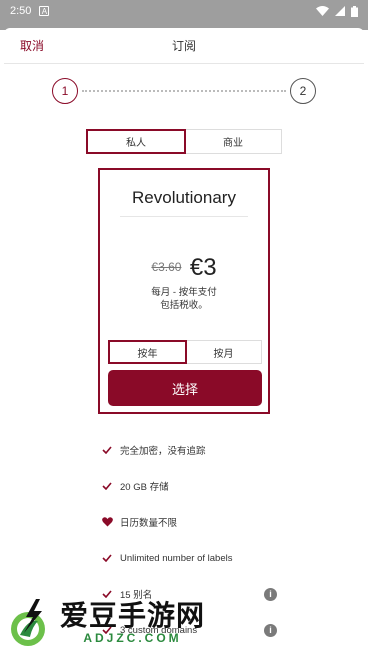 Image resolution: width=368 pixels, height=654 pixels. Describe the element at coordinates (185, 388) in the screenshot. I see `choose-button: 选择` at that location.